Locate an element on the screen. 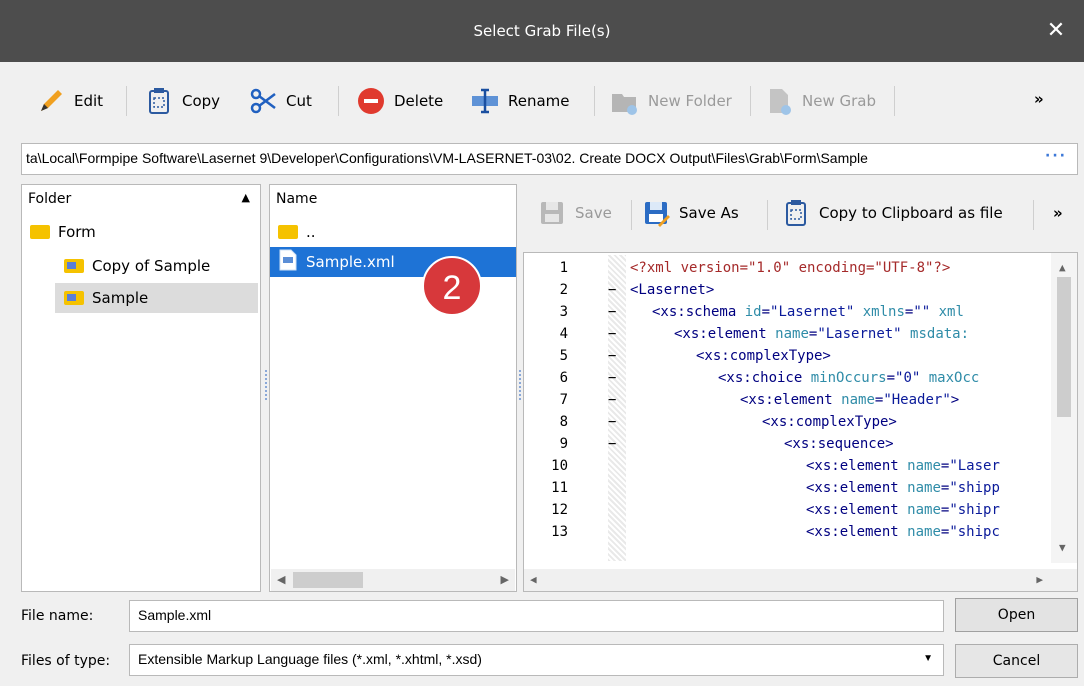 The width and height of the screenshot is (1084, 686). save-as-button: Save As is located at coordinates (690, 213).